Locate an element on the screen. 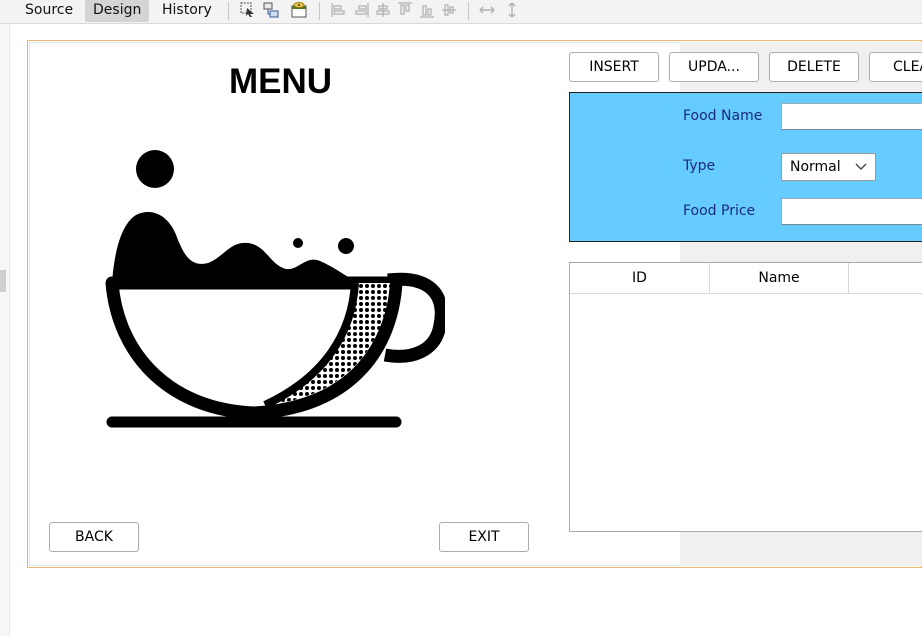 The height and width of the screenshot is (636, 922). center-horizontal-icon is located at coordinates (383, 10).